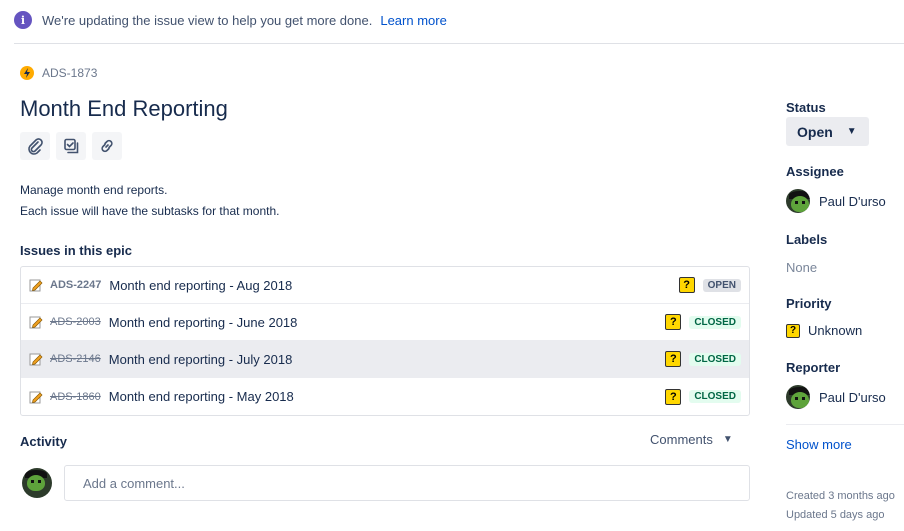  I want to click on assignee-field: Paul D'urso, so click(836, 201).